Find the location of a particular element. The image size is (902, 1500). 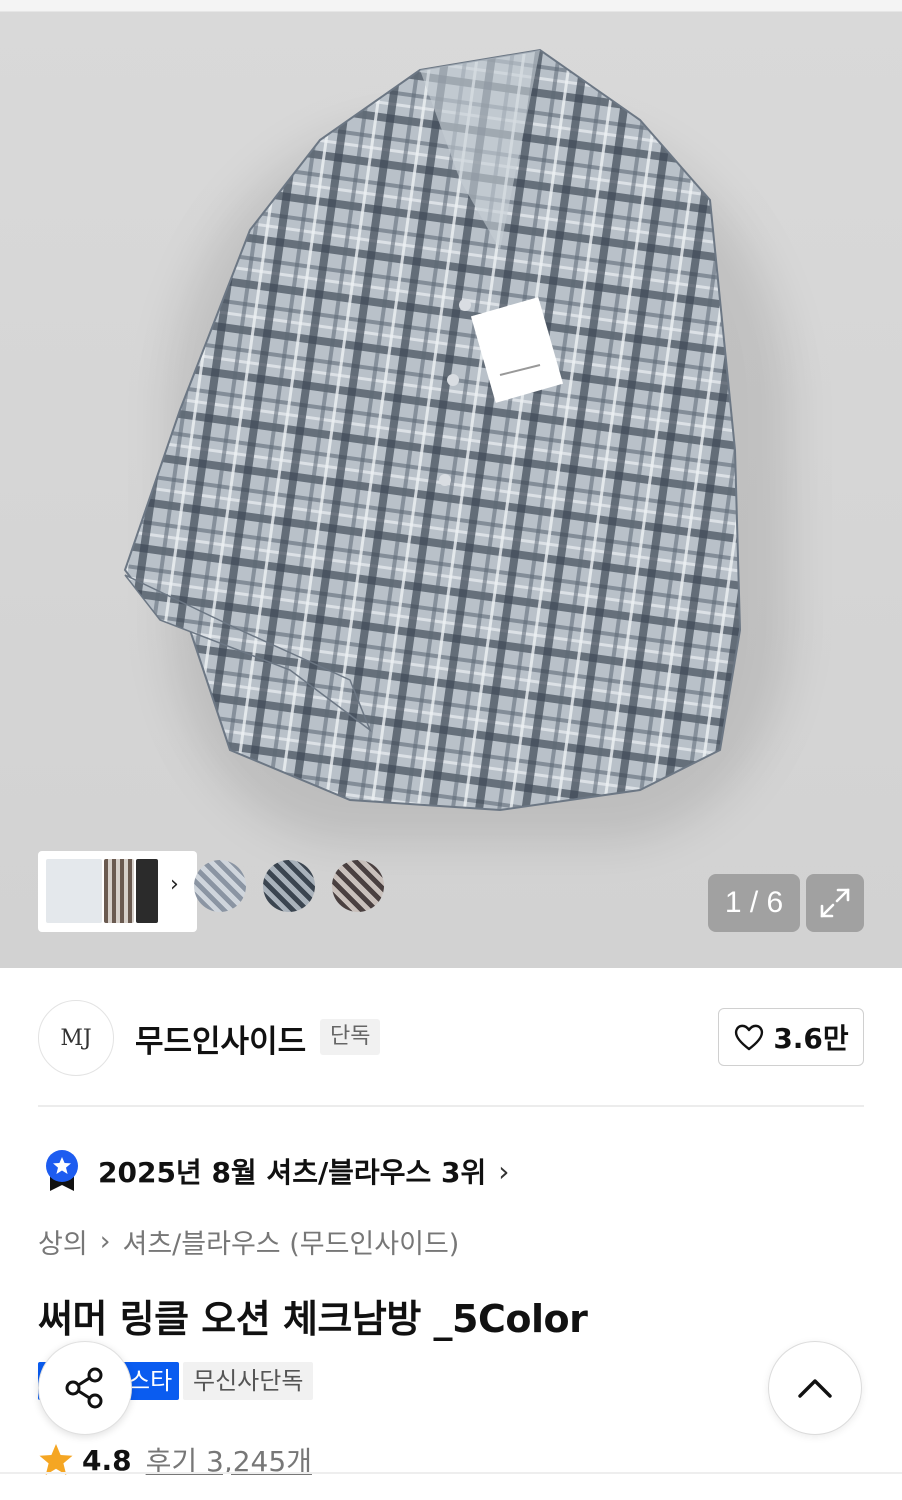

thumbnail-plaid is located at coordinates (119, 891).